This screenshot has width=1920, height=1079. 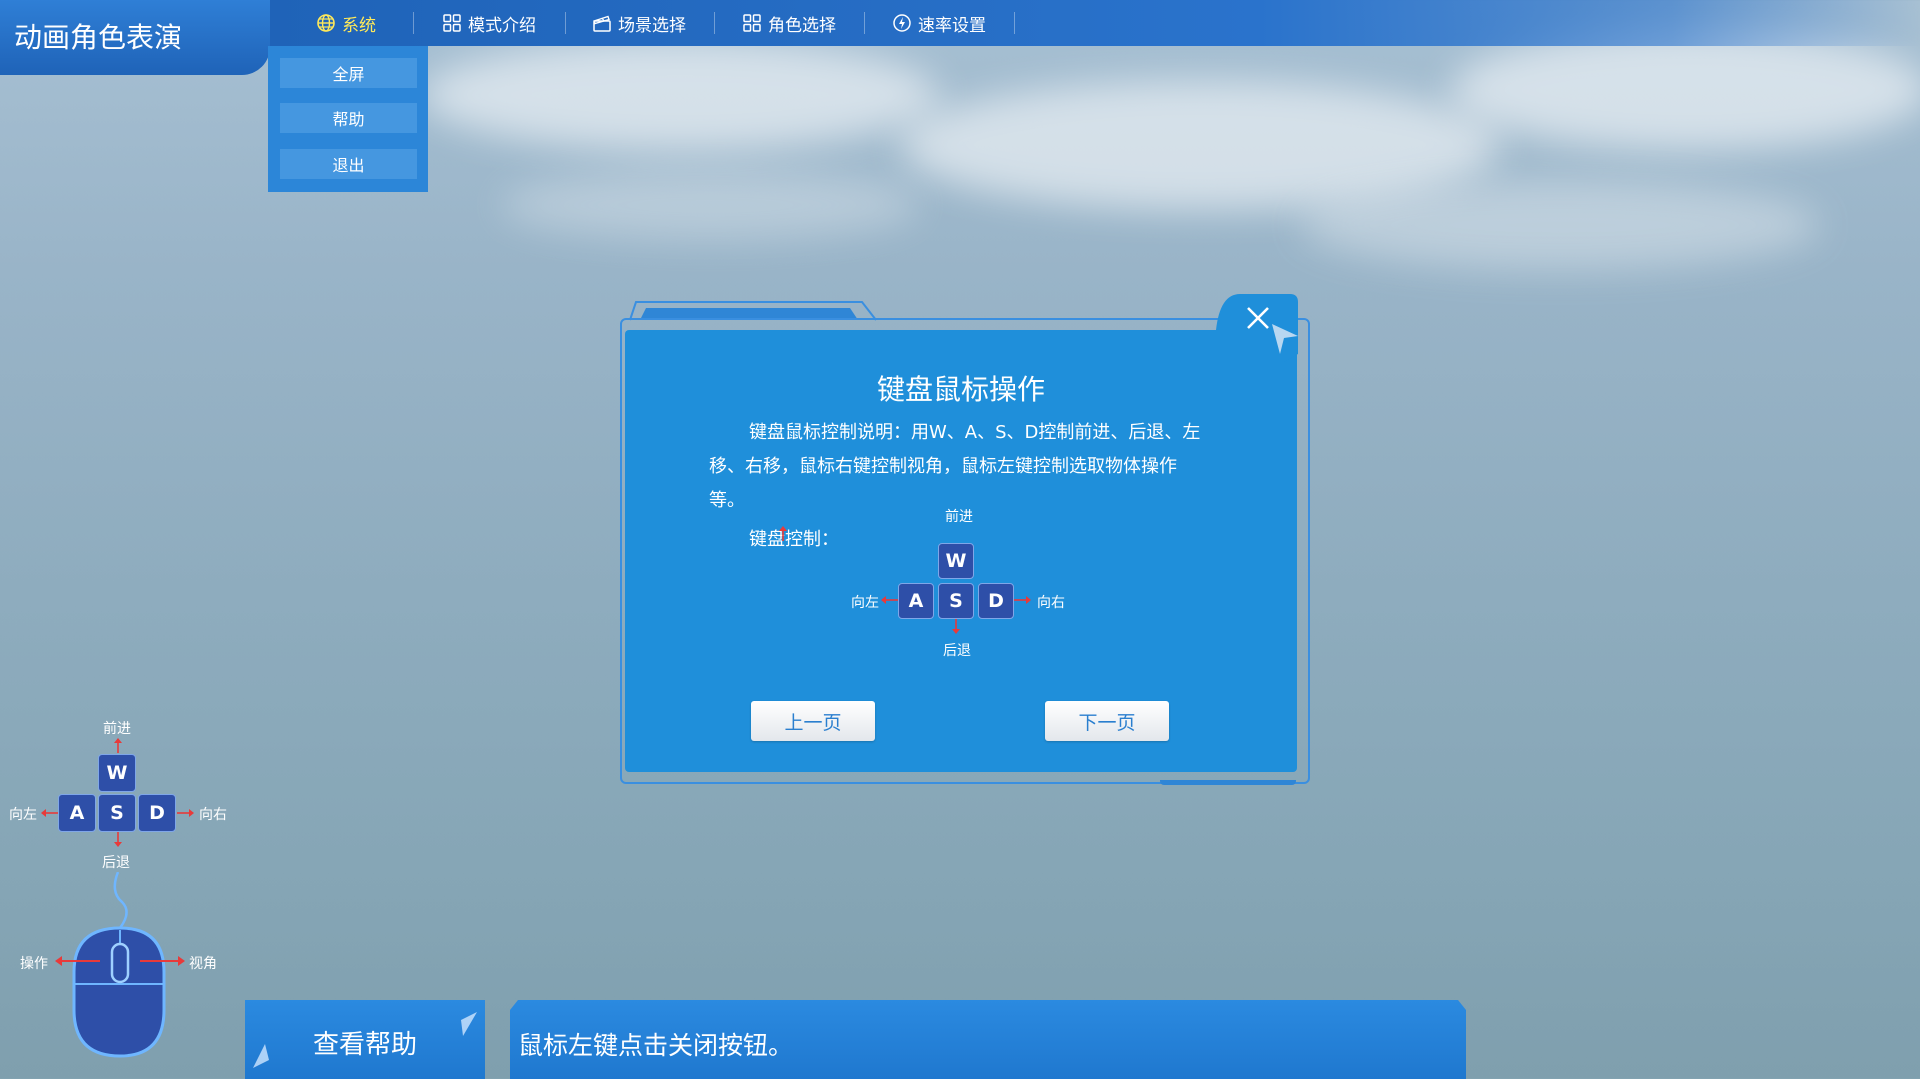 I want to click on dropdown-item-fullscreen: 全屏, so click(x=348, y=73).